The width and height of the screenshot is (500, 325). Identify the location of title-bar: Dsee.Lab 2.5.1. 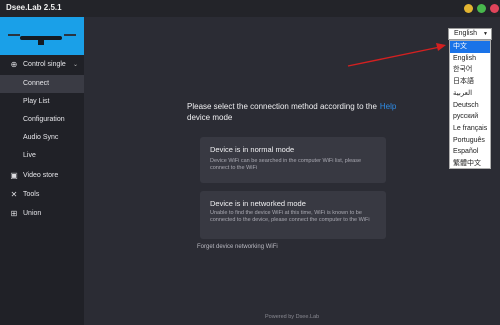
(250, 8).